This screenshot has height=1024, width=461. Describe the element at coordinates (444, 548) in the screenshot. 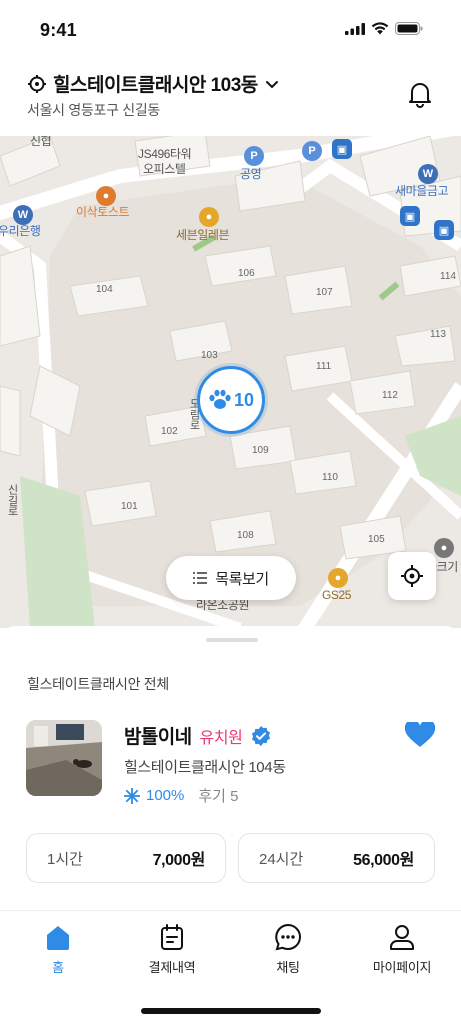

I see `place-pin: ●` at that location.